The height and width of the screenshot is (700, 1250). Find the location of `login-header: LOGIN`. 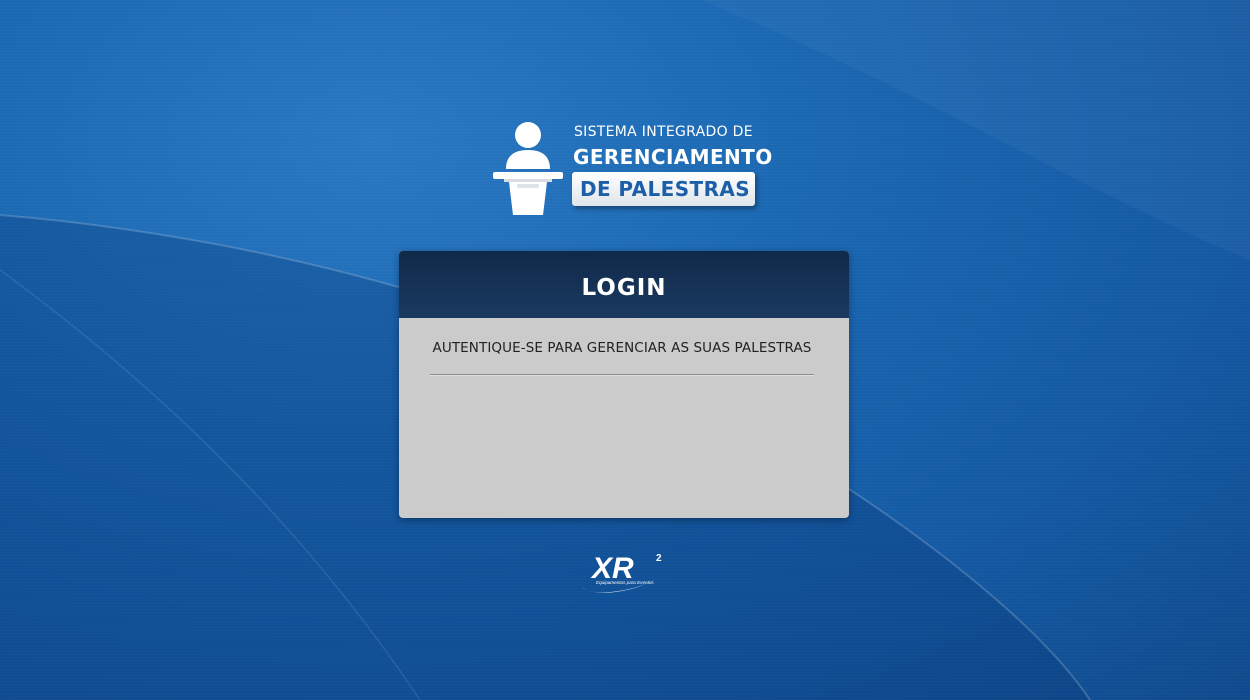

login-header: LOGIN is located at coordinates (624, 284).